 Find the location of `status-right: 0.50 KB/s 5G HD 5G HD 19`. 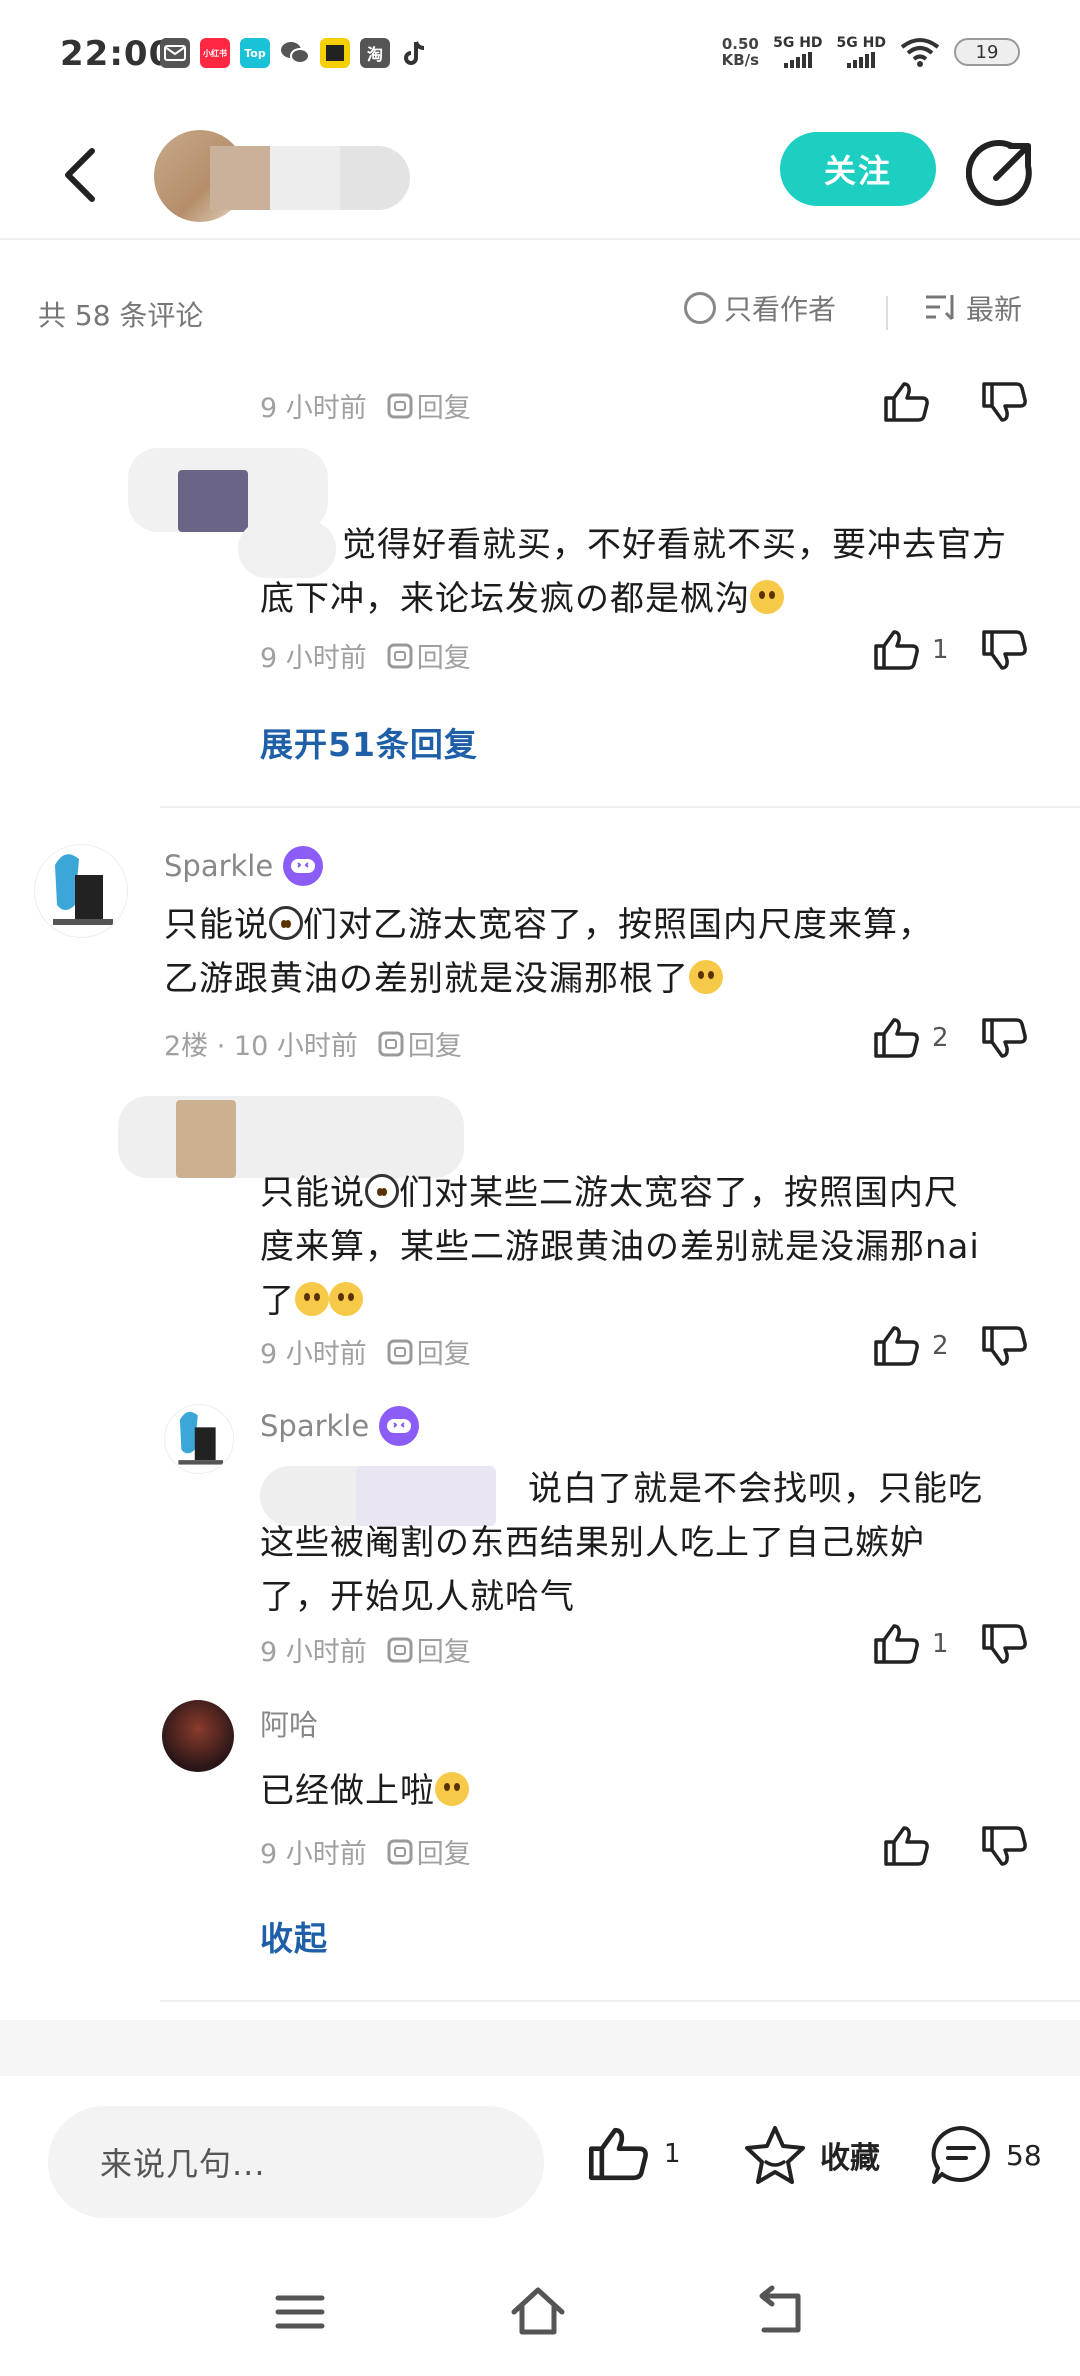

status-right: 0.50 KB/s 5G HD 5G HD 19 is located at coordinates (871, 52).